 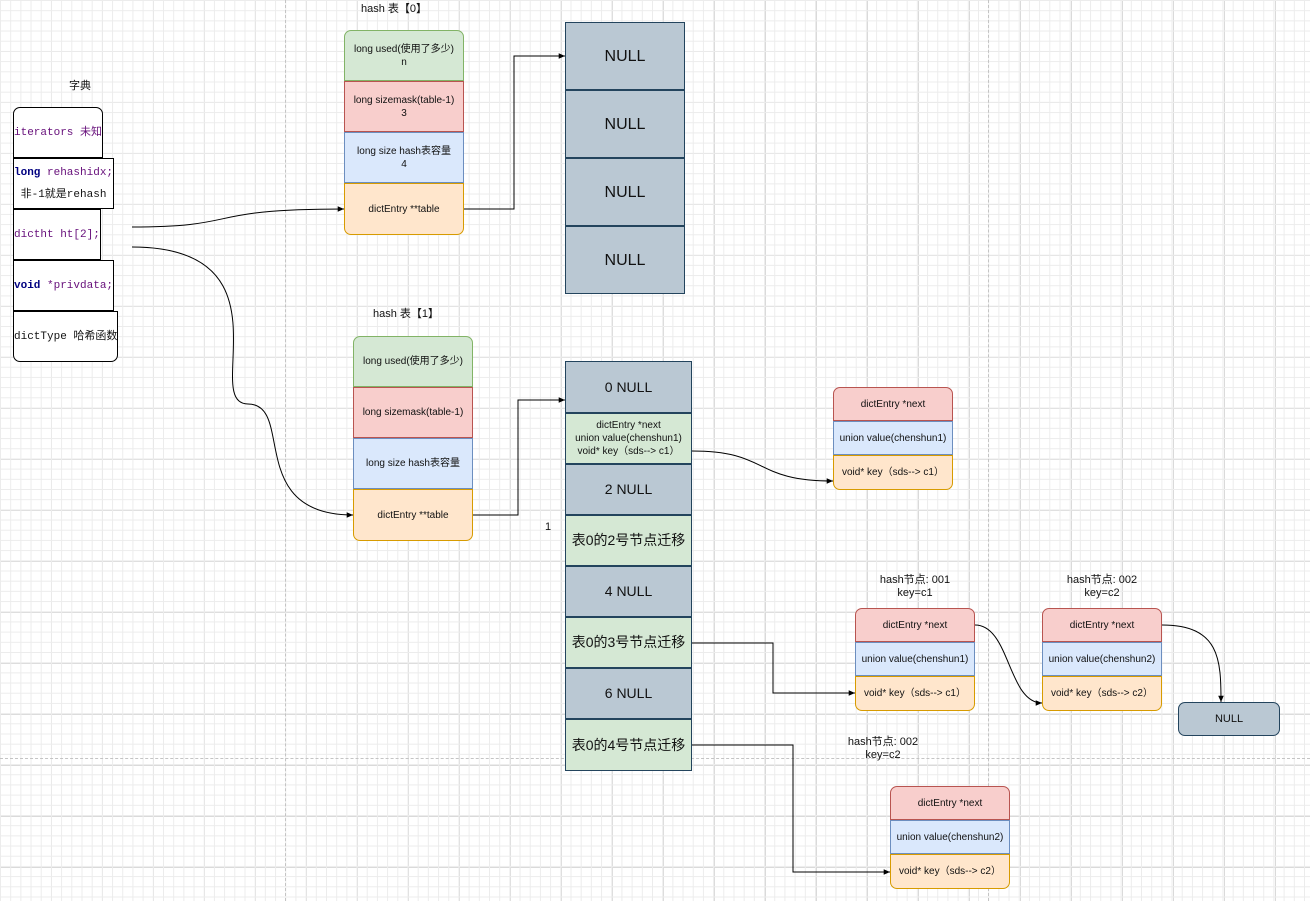 What do you see at coordinates (514, 131) in the screenshot?
I see `arrow-ht0-table-to-buckets` at bounding box center [514, 131].